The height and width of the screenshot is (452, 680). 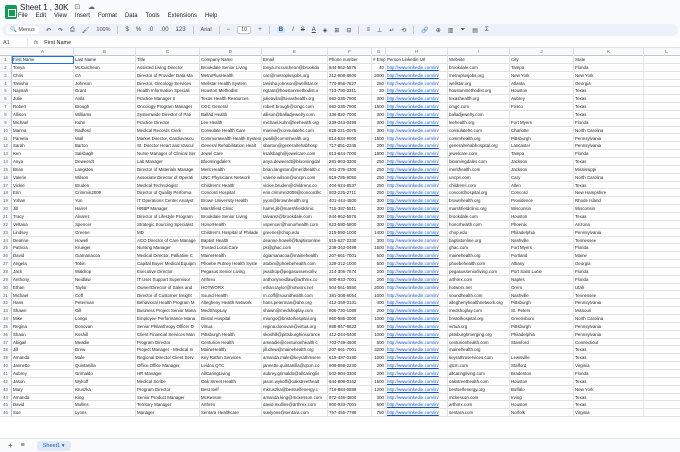 What do you see at coordinates (6, 366) in the screenshot?
I see `row-header: 40` at bounding box center [6, 366].